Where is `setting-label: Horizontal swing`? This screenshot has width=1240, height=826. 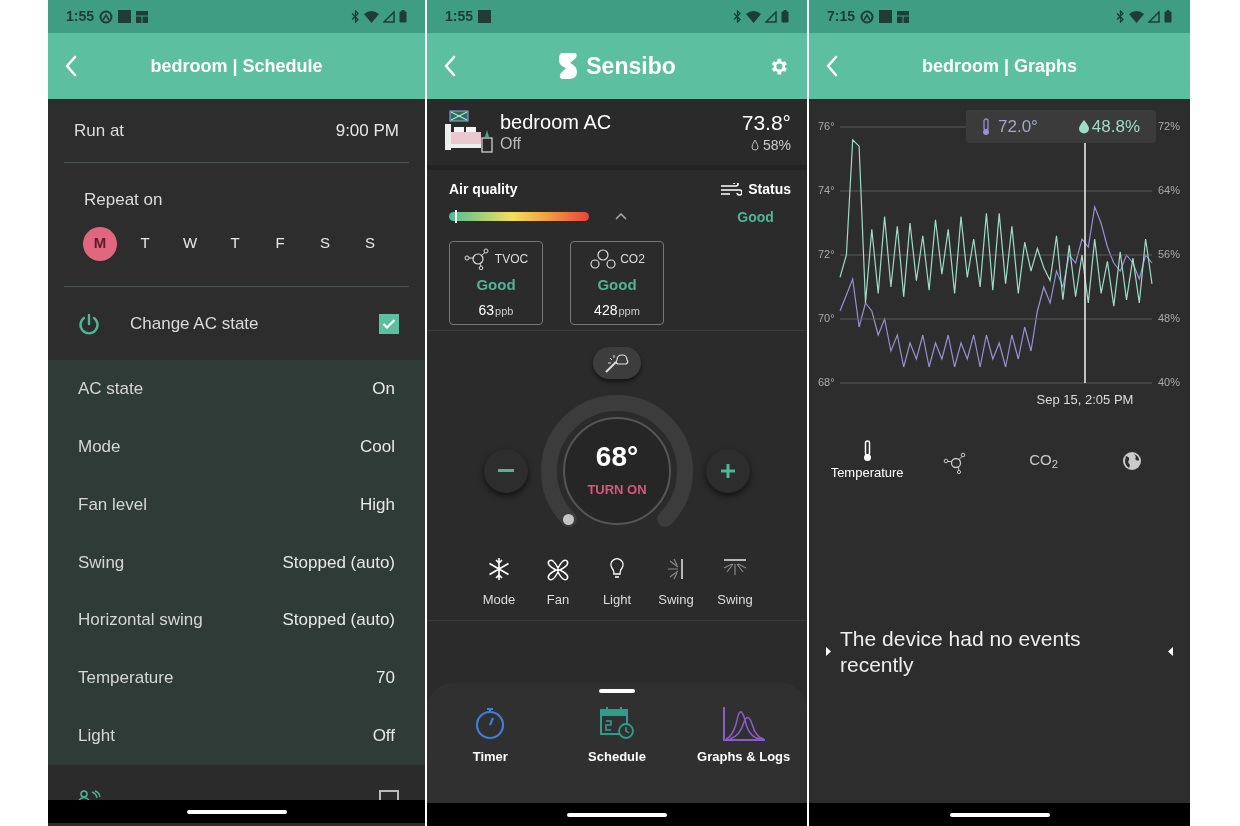
setting-label: Horizontal swing is located at coordinates (140, 620).